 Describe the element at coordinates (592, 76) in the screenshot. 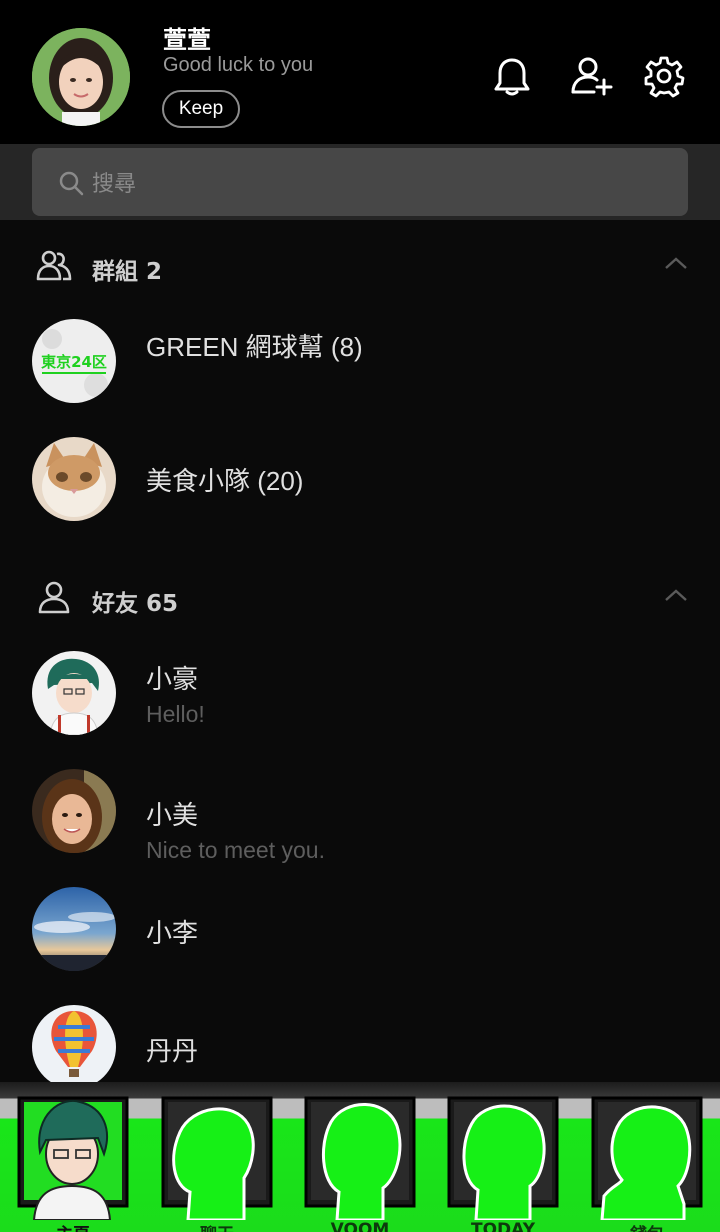

I see `add-friend-icon` at that location.